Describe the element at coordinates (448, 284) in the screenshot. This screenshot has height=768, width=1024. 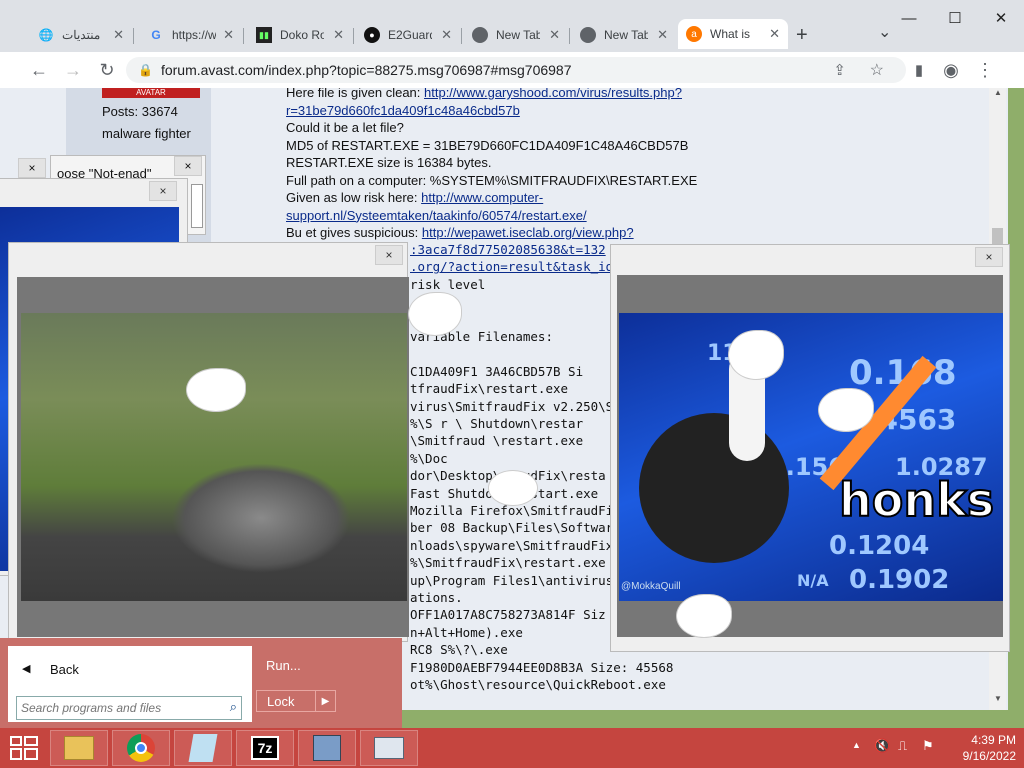
I see `post-overflow-line: risk level` at that location.